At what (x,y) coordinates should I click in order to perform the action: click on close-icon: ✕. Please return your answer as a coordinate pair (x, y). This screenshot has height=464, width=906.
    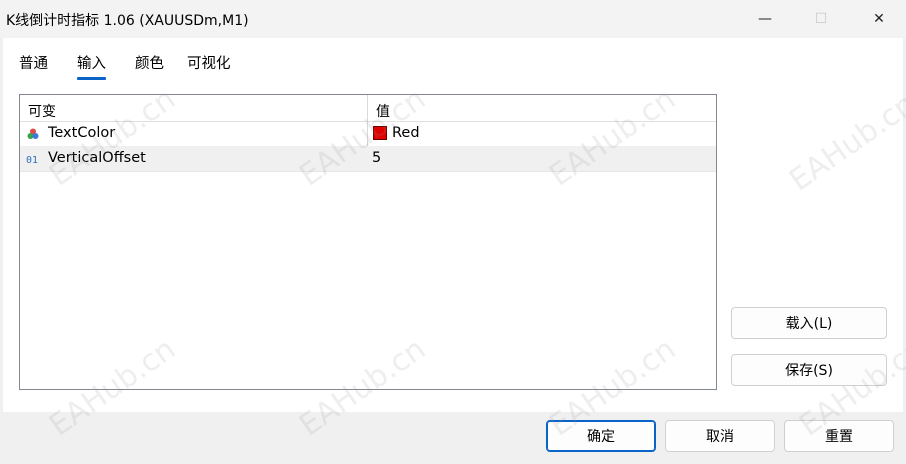
    Looking at the image, I should click on (879, 19).